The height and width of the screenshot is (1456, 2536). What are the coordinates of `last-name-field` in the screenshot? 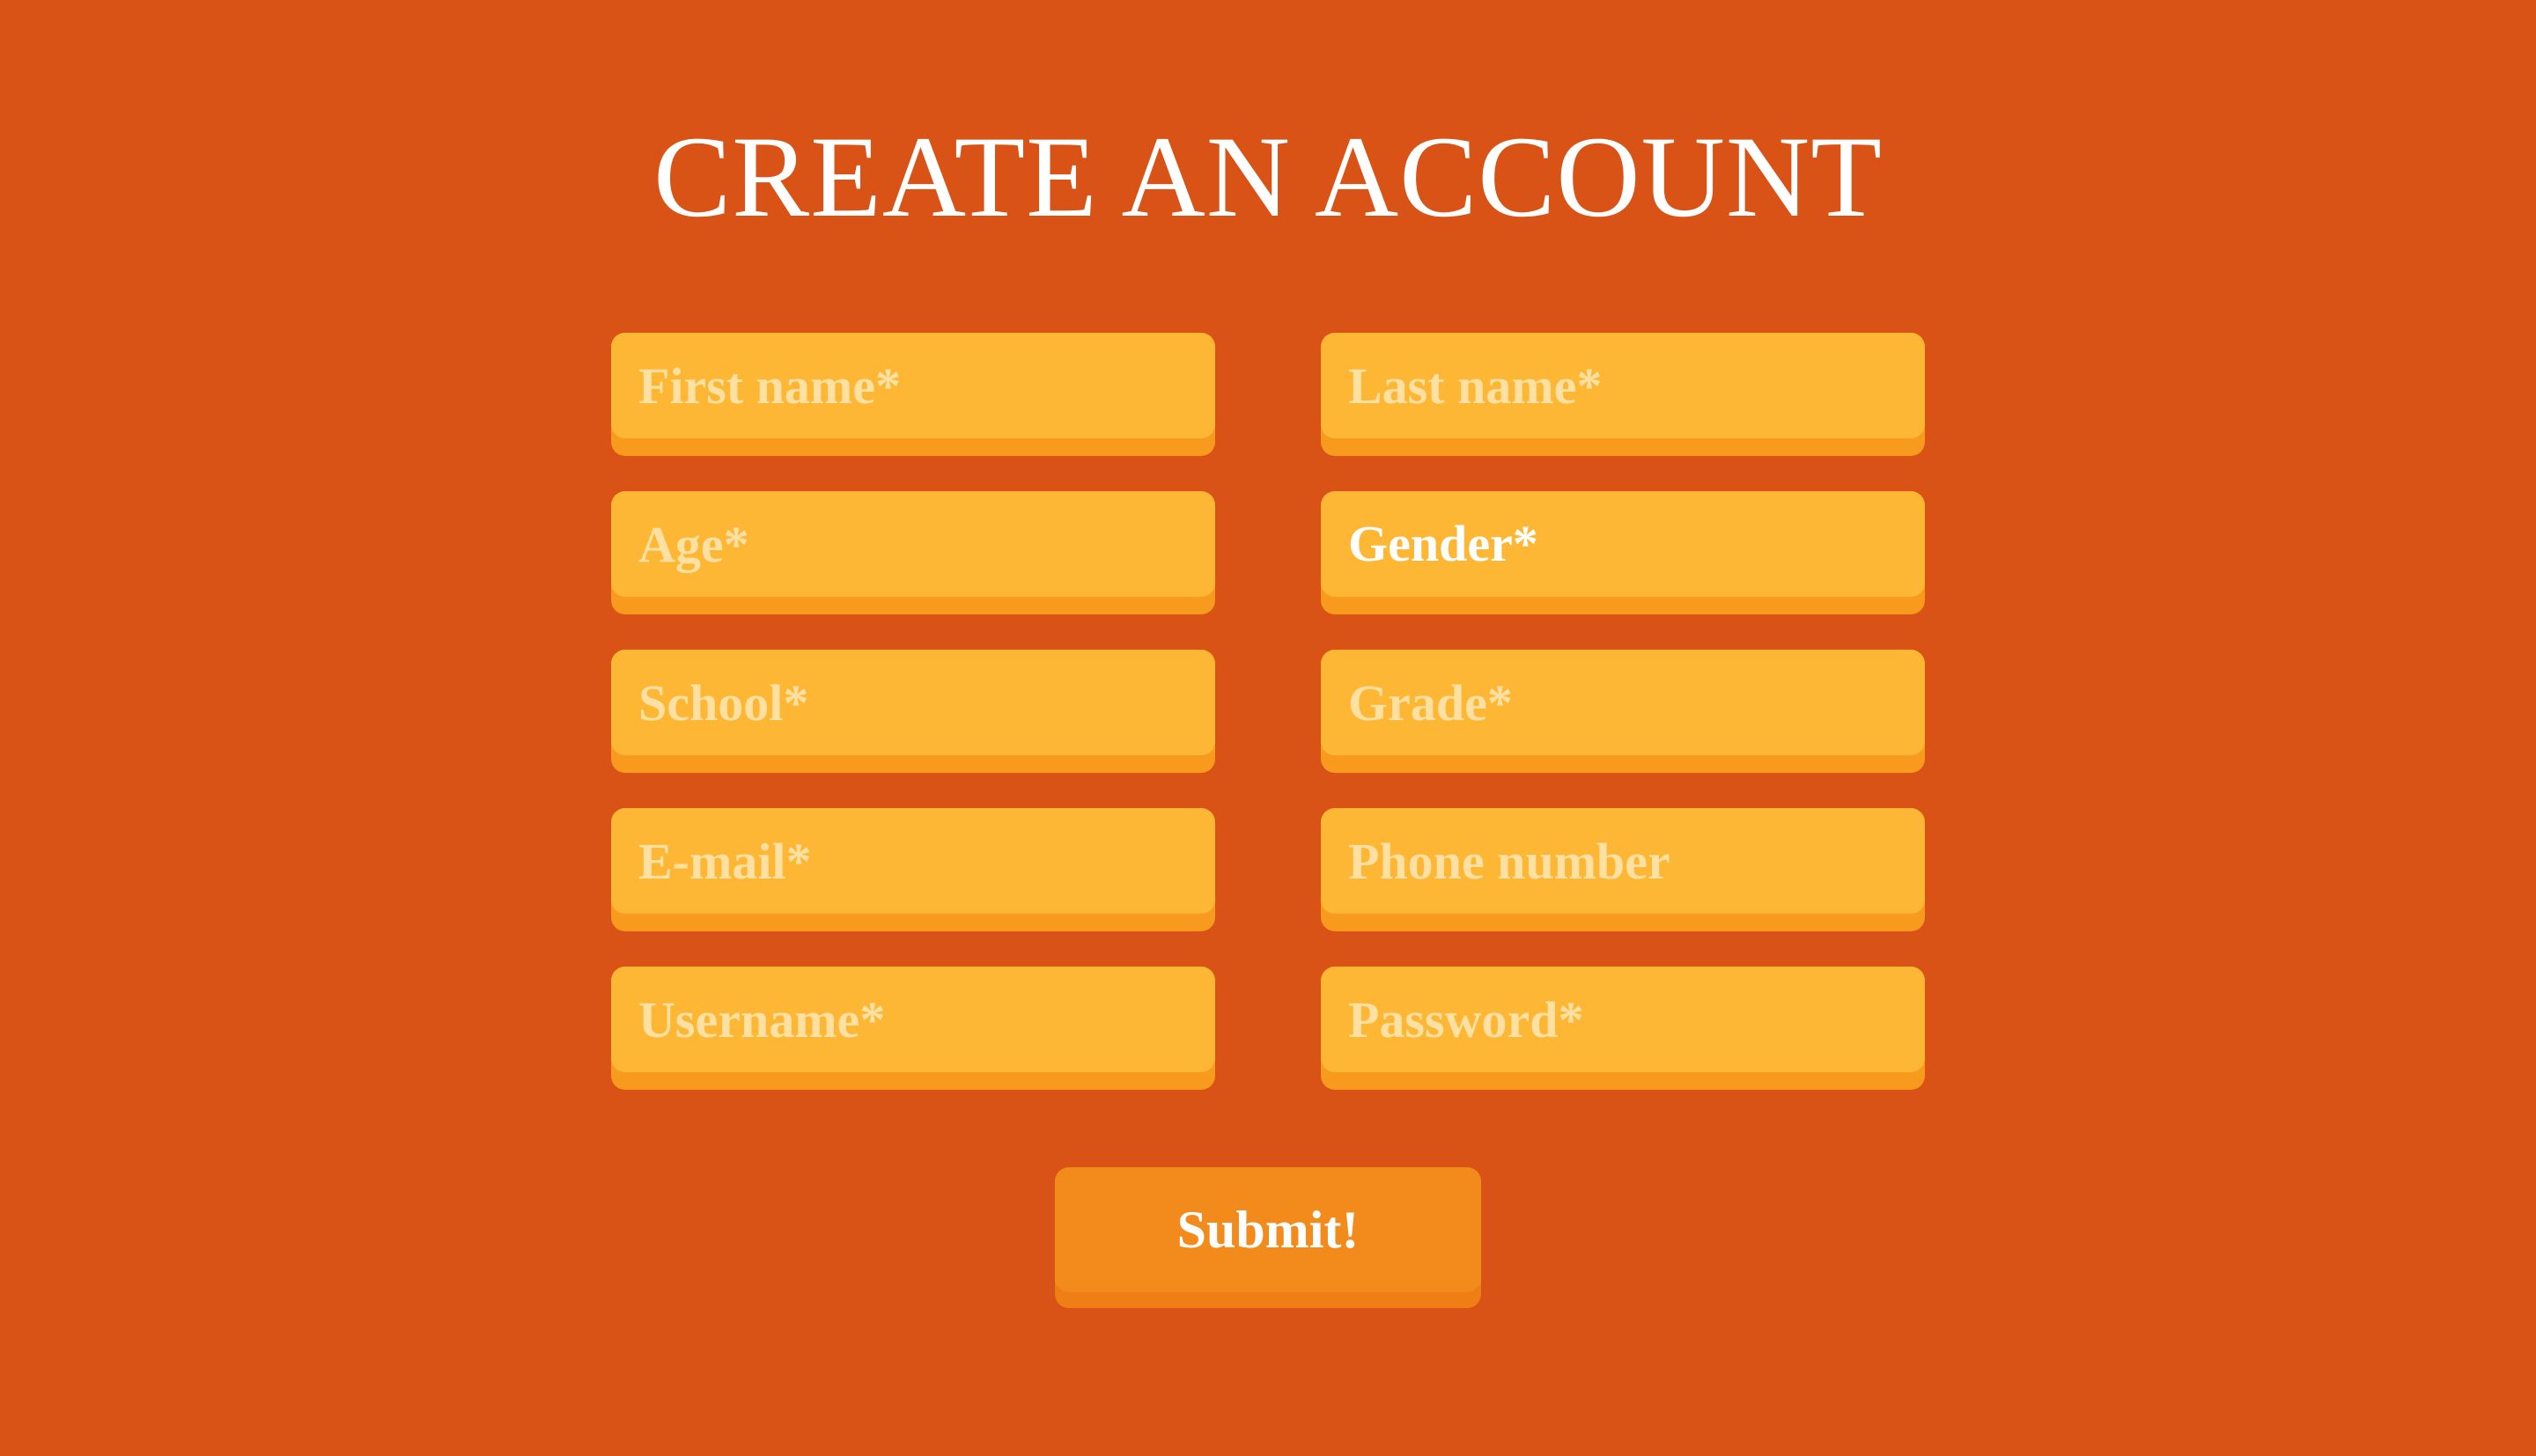 It's located at (1623, 395).